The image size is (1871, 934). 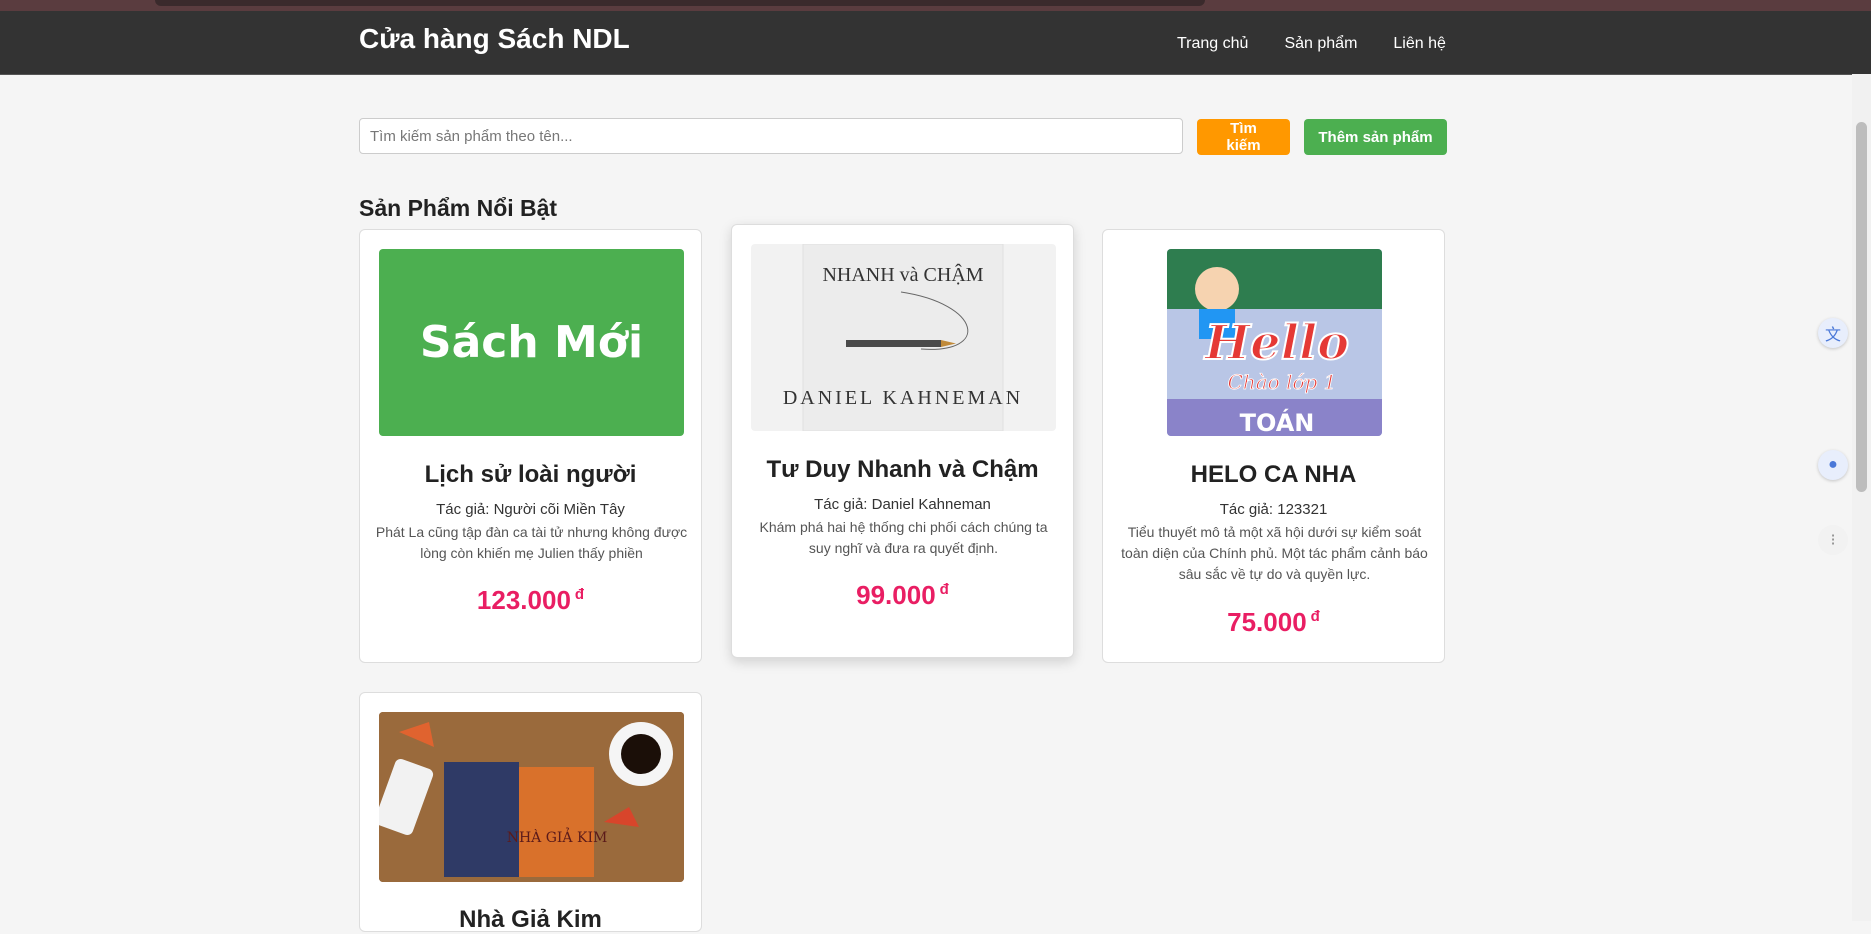 I want to click on product-price: 75.000 đ, so click(x=1273, y=622).